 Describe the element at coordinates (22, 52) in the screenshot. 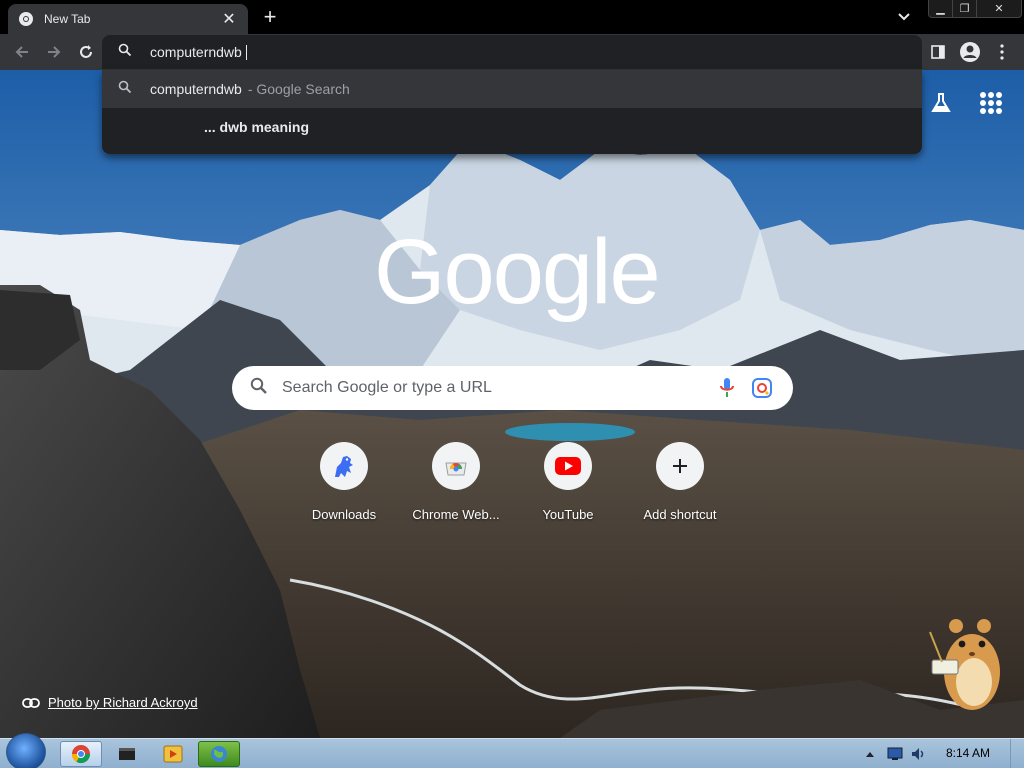

I see `arrow-left-icon` at that location.